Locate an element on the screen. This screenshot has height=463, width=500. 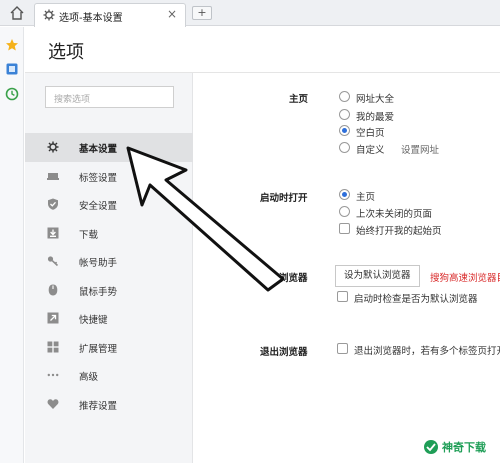
option-label: 启动时检查是否为默认浏览器 is located at coordinates (416, 299).